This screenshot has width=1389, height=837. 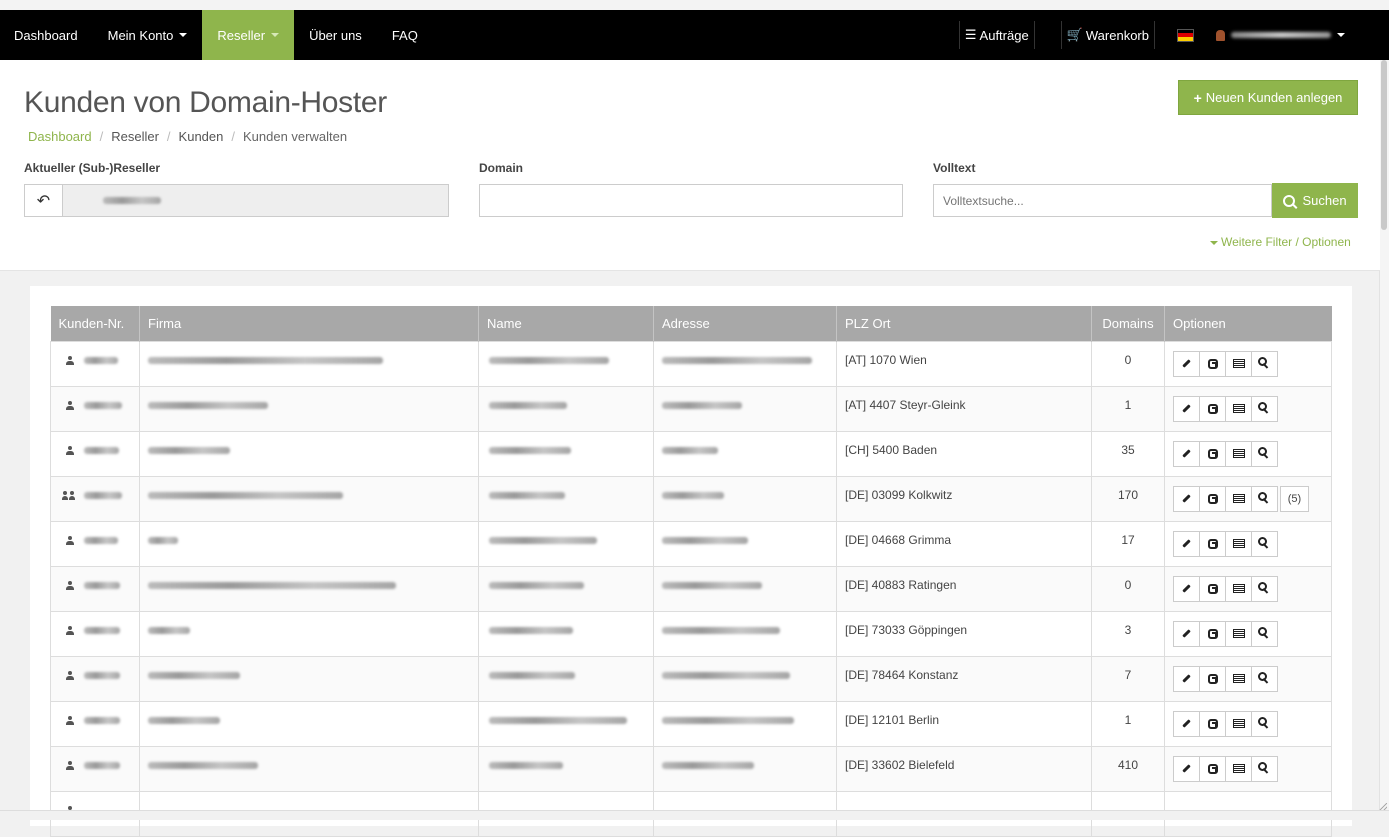 I want to click on back-button: ↶, so click(x=43, y=200).